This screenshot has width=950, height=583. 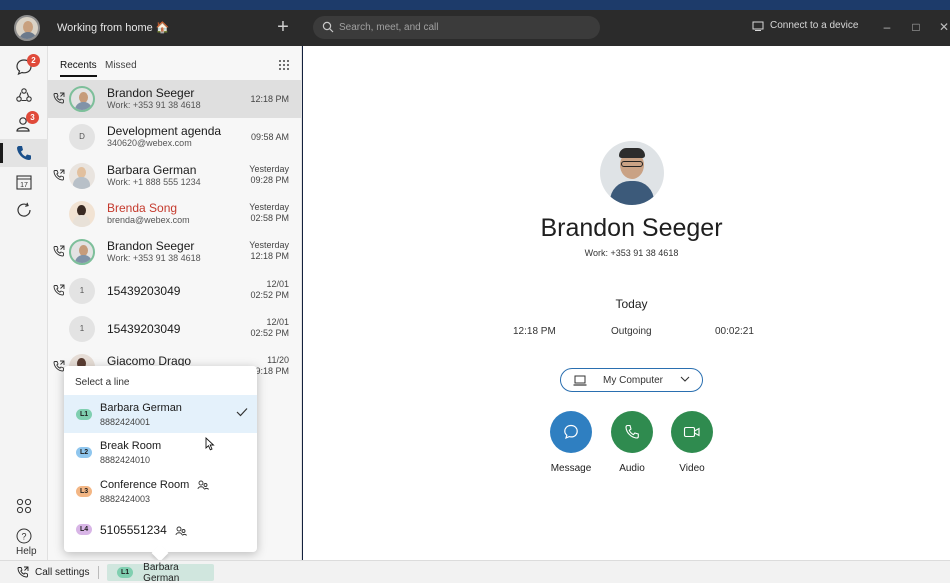 I want to click on tab-recents: Recents, so click(x=78, y=68).